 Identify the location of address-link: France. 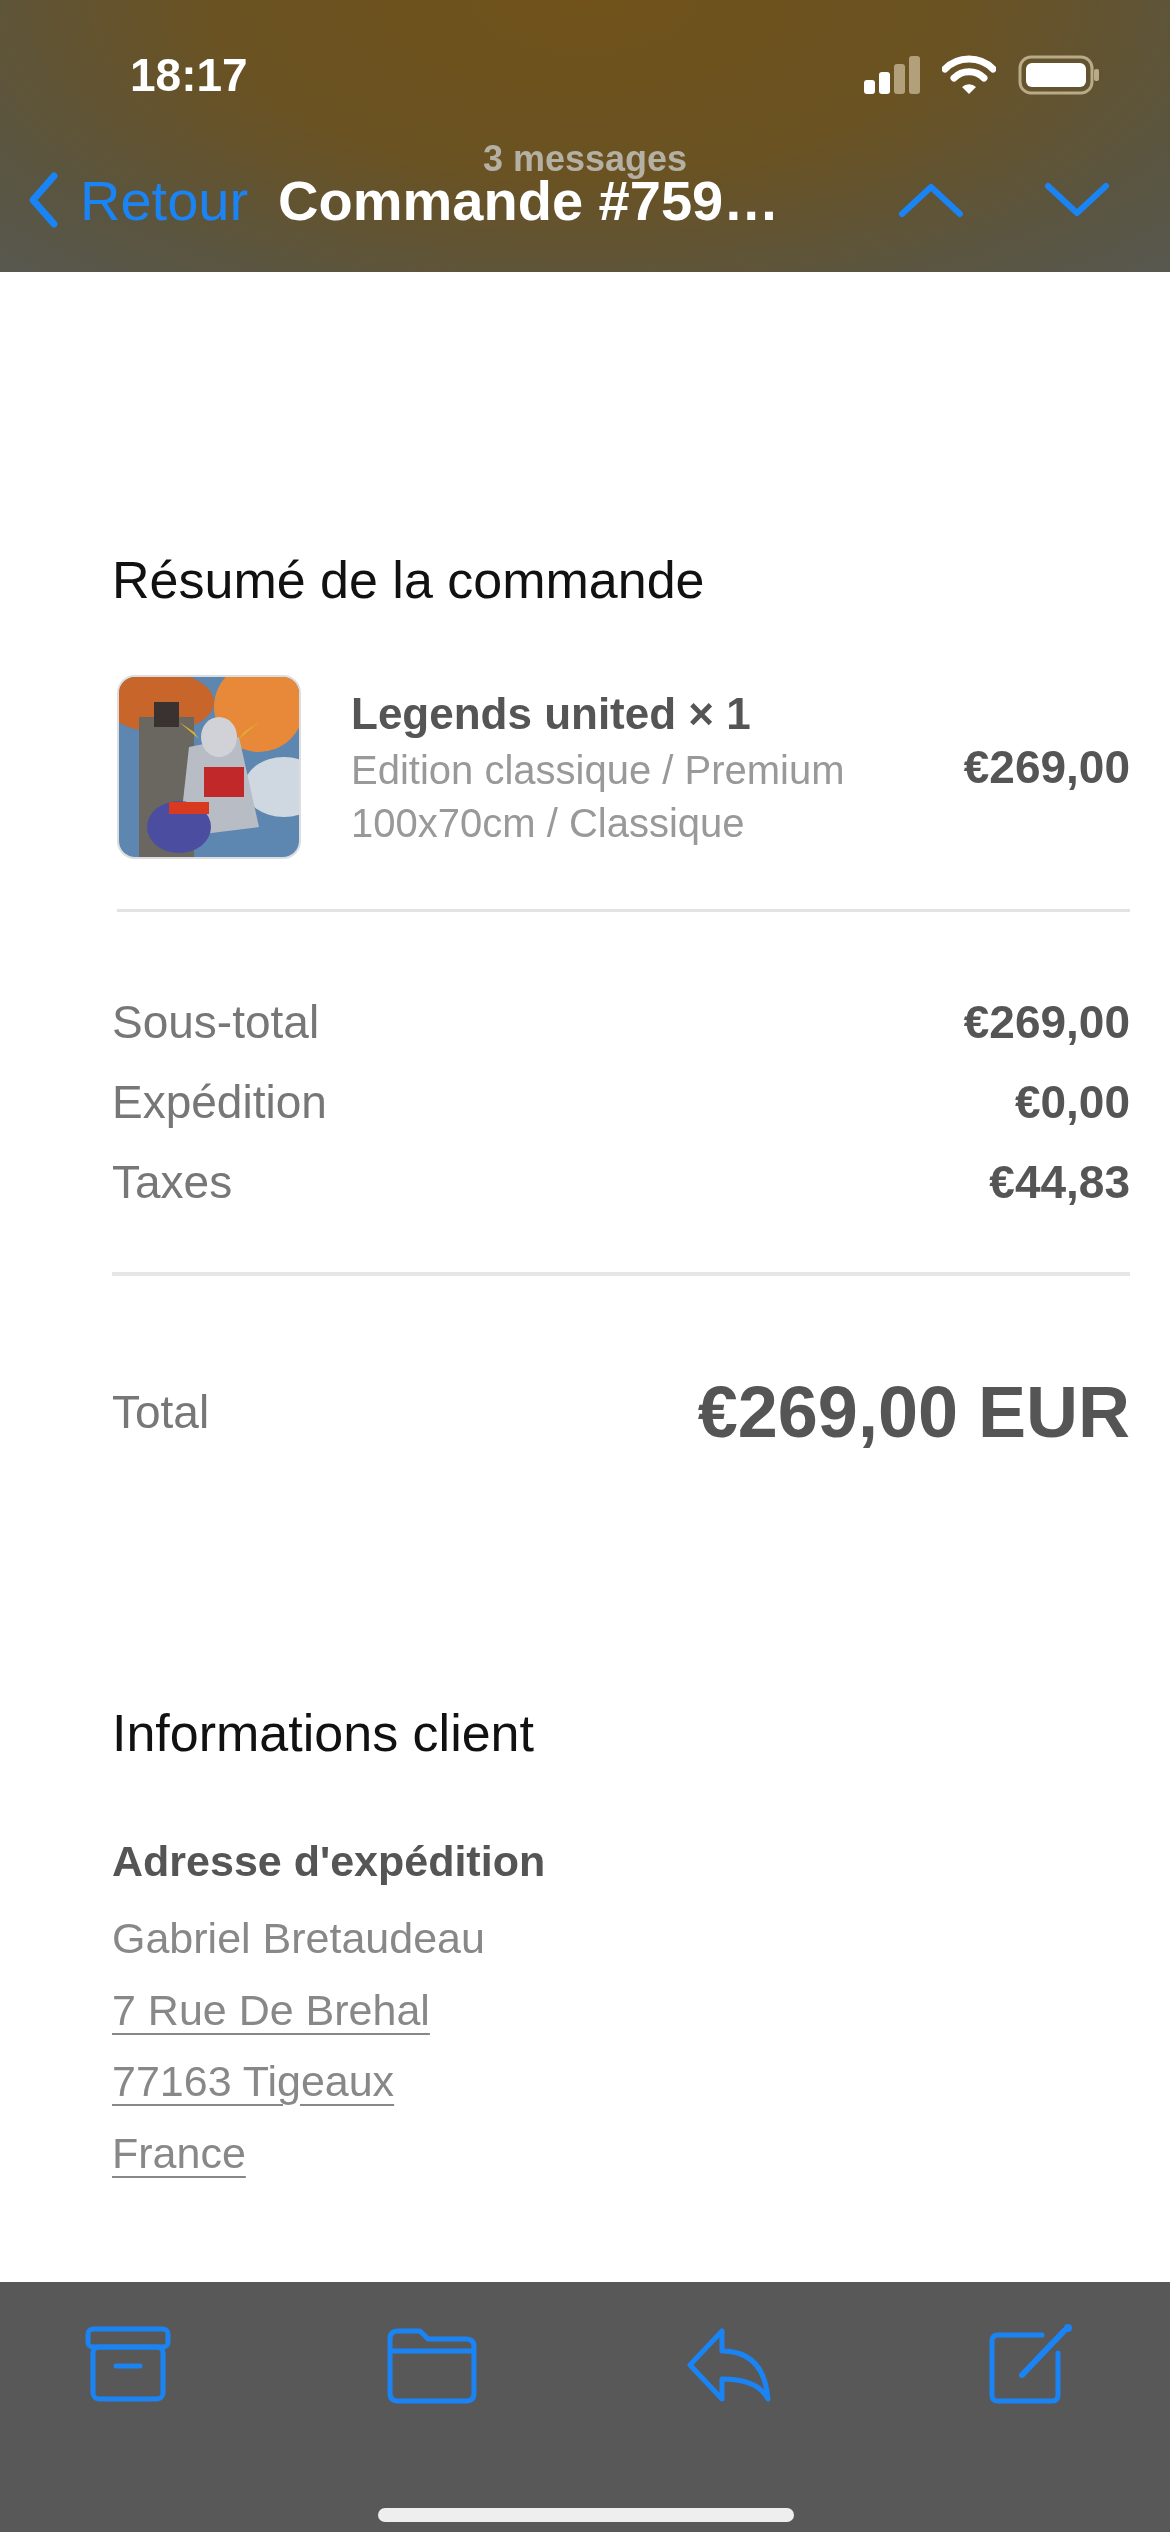
(179, 2153).